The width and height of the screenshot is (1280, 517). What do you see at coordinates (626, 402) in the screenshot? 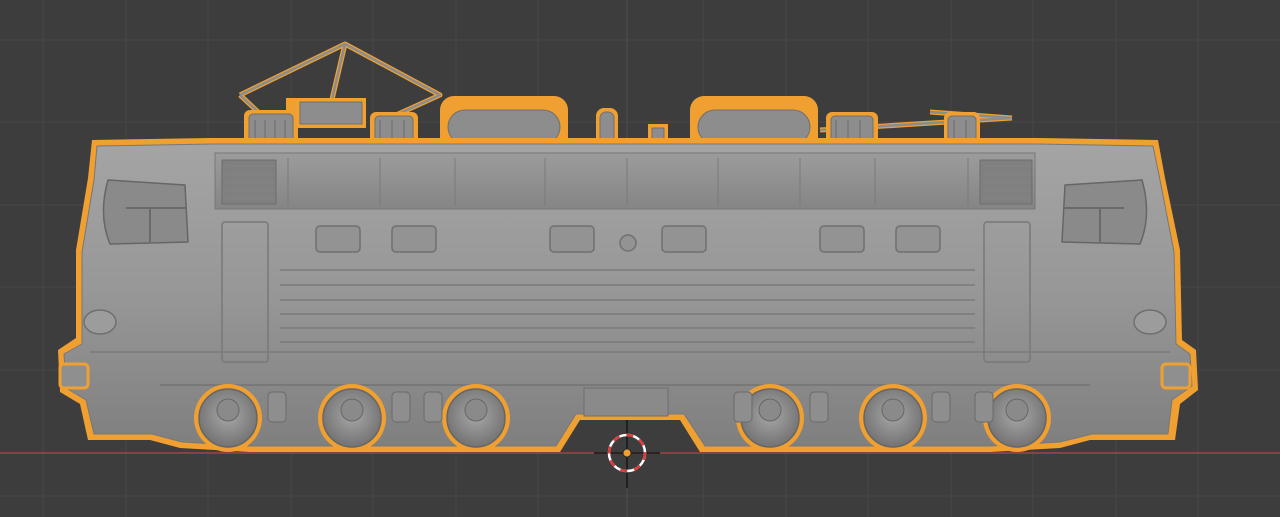
I see `underframe-box` at bounding box center [626, 402].